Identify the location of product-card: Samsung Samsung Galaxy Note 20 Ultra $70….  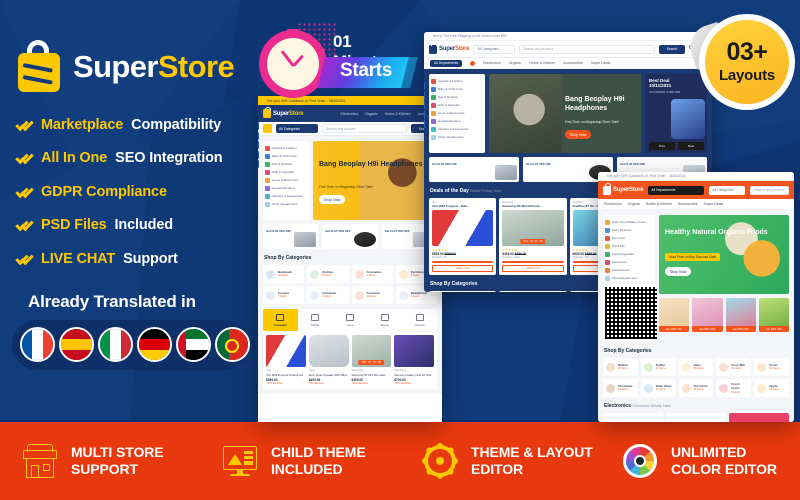
(414, 360).